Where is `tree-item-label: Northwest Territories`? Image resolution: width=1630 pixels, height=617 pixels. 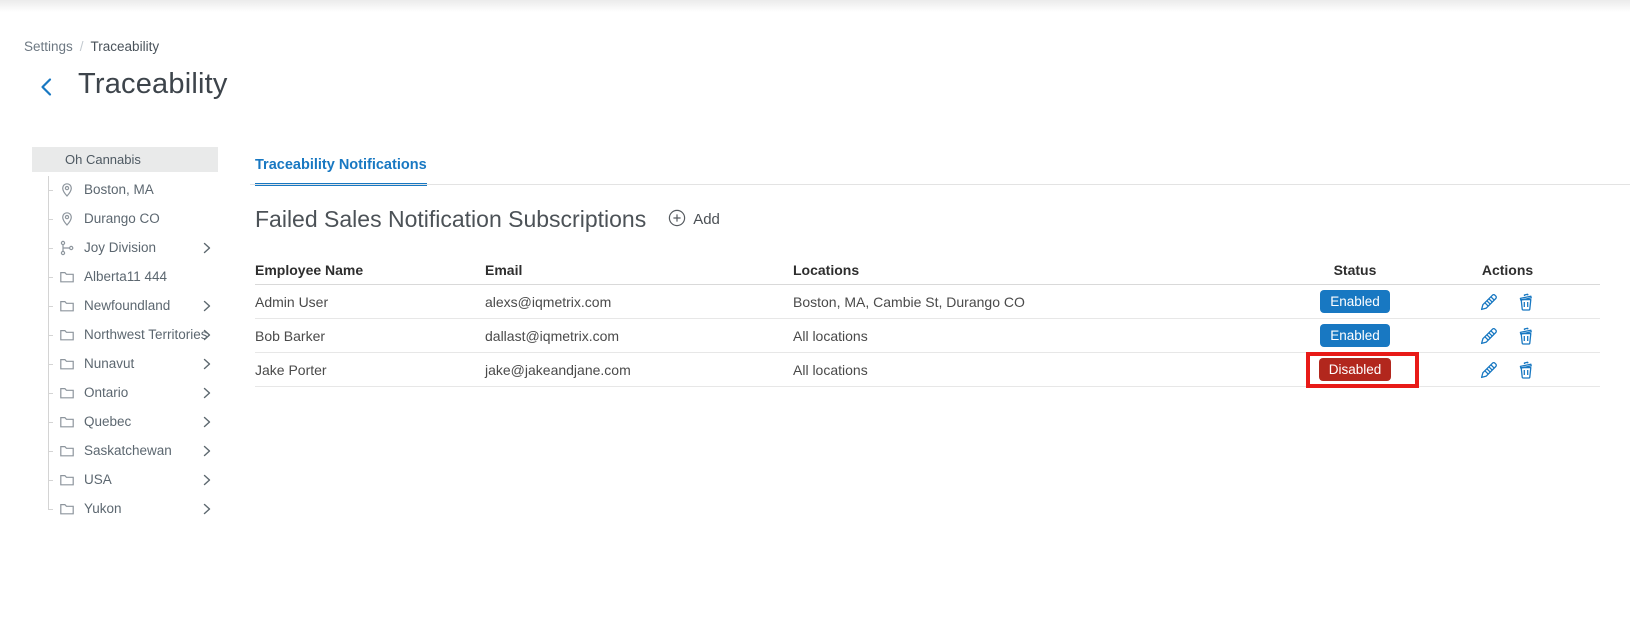 tree-item-label: Northwest Territories is located at coordinates (146, 334).